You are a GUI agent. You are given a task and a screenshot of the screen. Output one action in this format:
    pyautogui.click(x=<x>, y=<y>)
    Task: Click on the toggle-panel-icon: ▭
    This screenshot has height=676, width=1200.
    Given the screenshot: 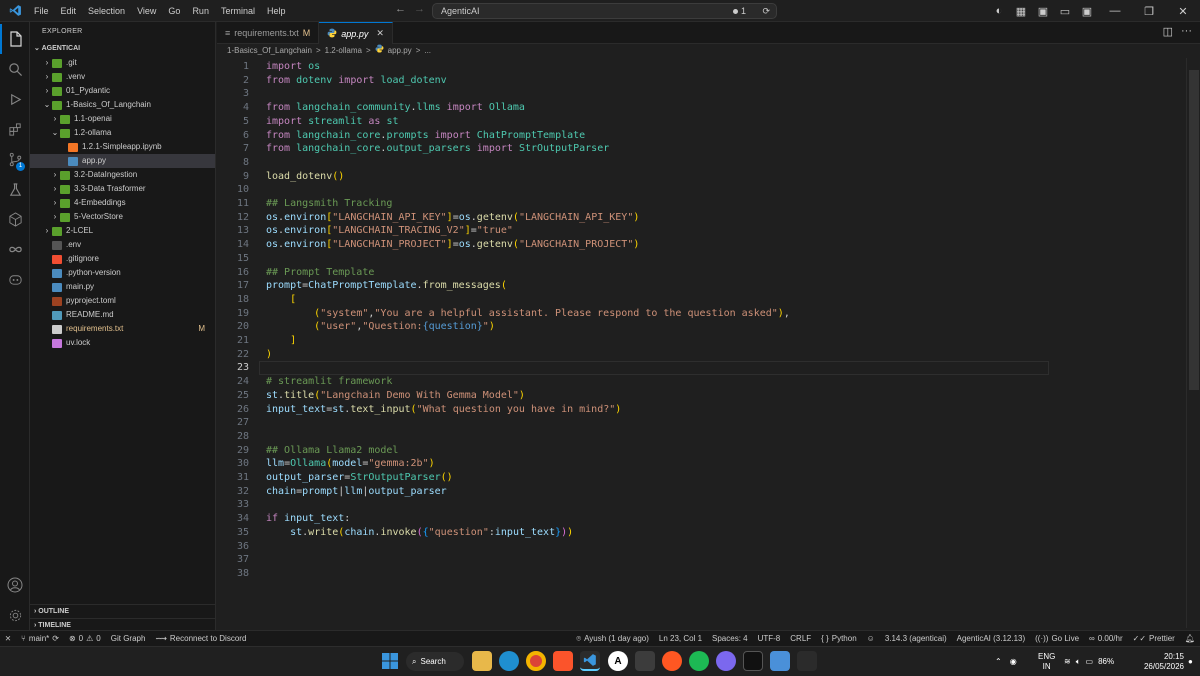 What is the action you would take?
    pyautogui.click(x=1065, y=11)
    